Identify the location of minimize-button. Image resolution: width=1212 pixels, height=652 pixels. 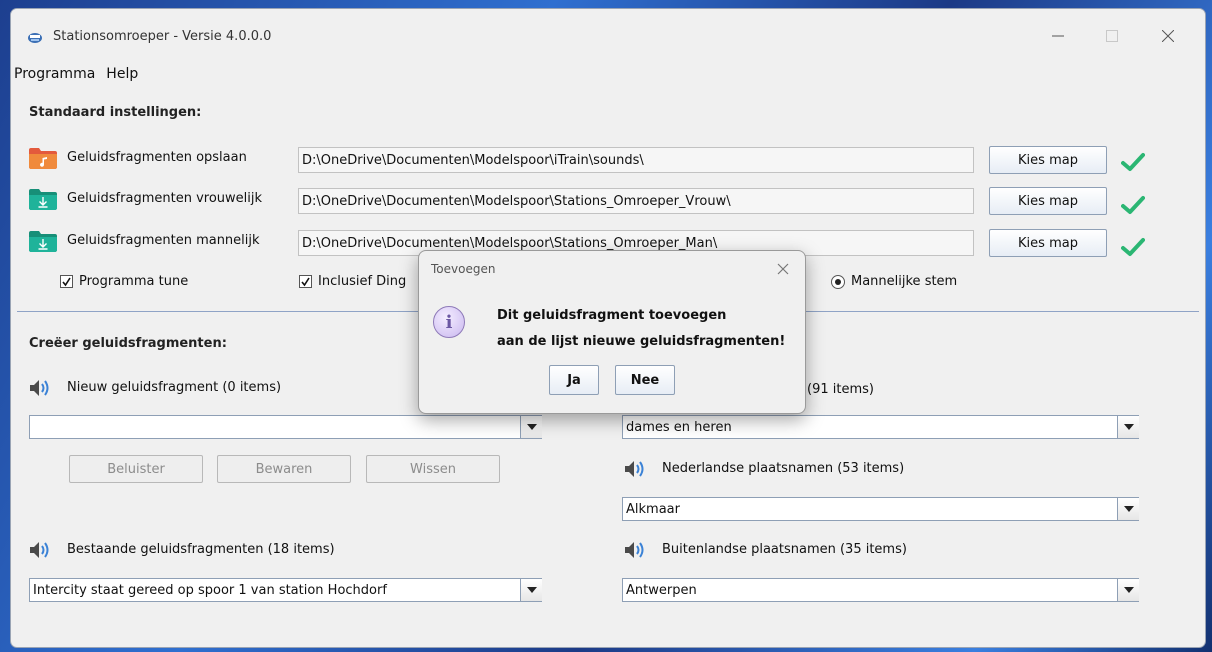
(1058, 36).